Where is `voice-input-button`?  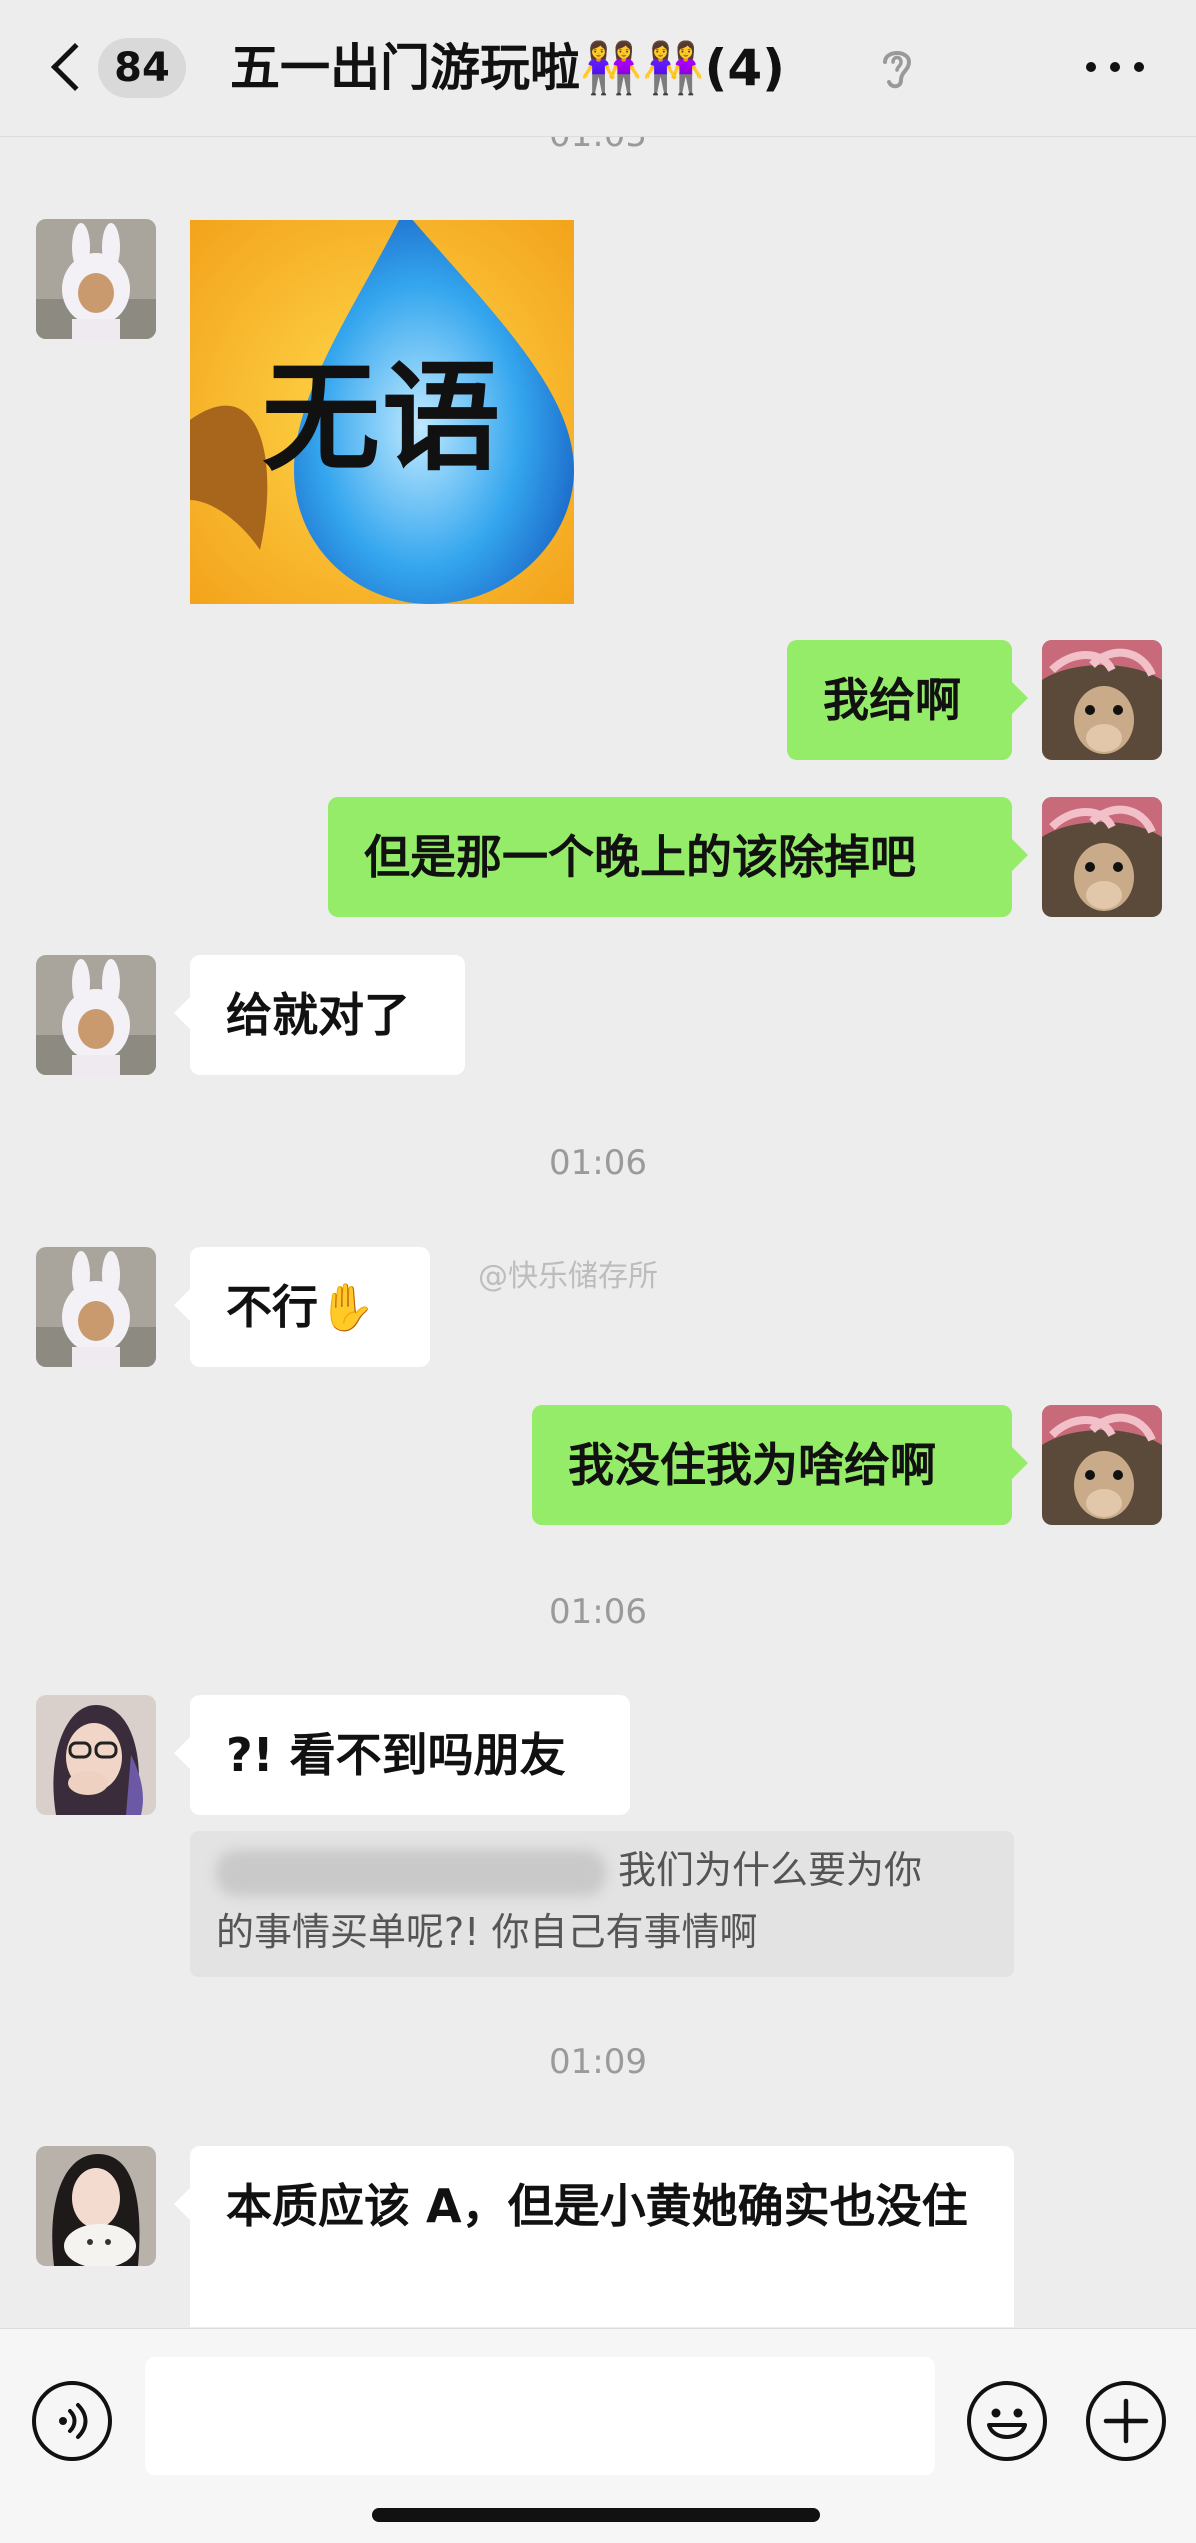 voice-input-button is located at coordinates (72, 2421).